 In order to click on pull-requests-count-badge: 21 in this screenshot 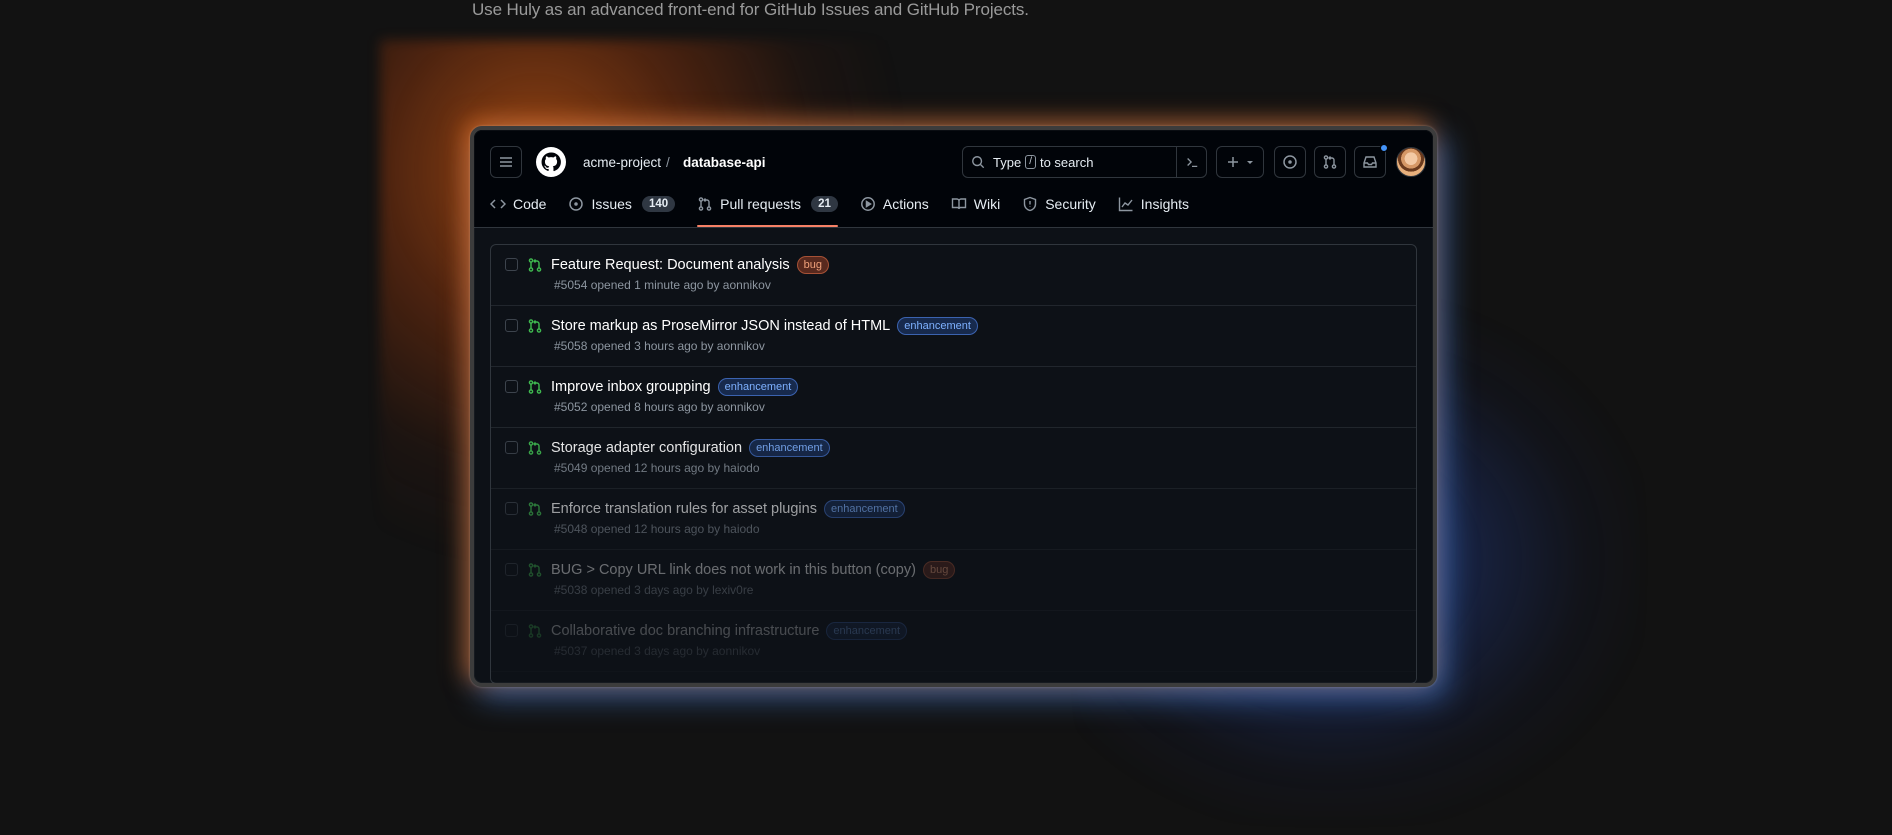, I will do `click(824, 204)`.